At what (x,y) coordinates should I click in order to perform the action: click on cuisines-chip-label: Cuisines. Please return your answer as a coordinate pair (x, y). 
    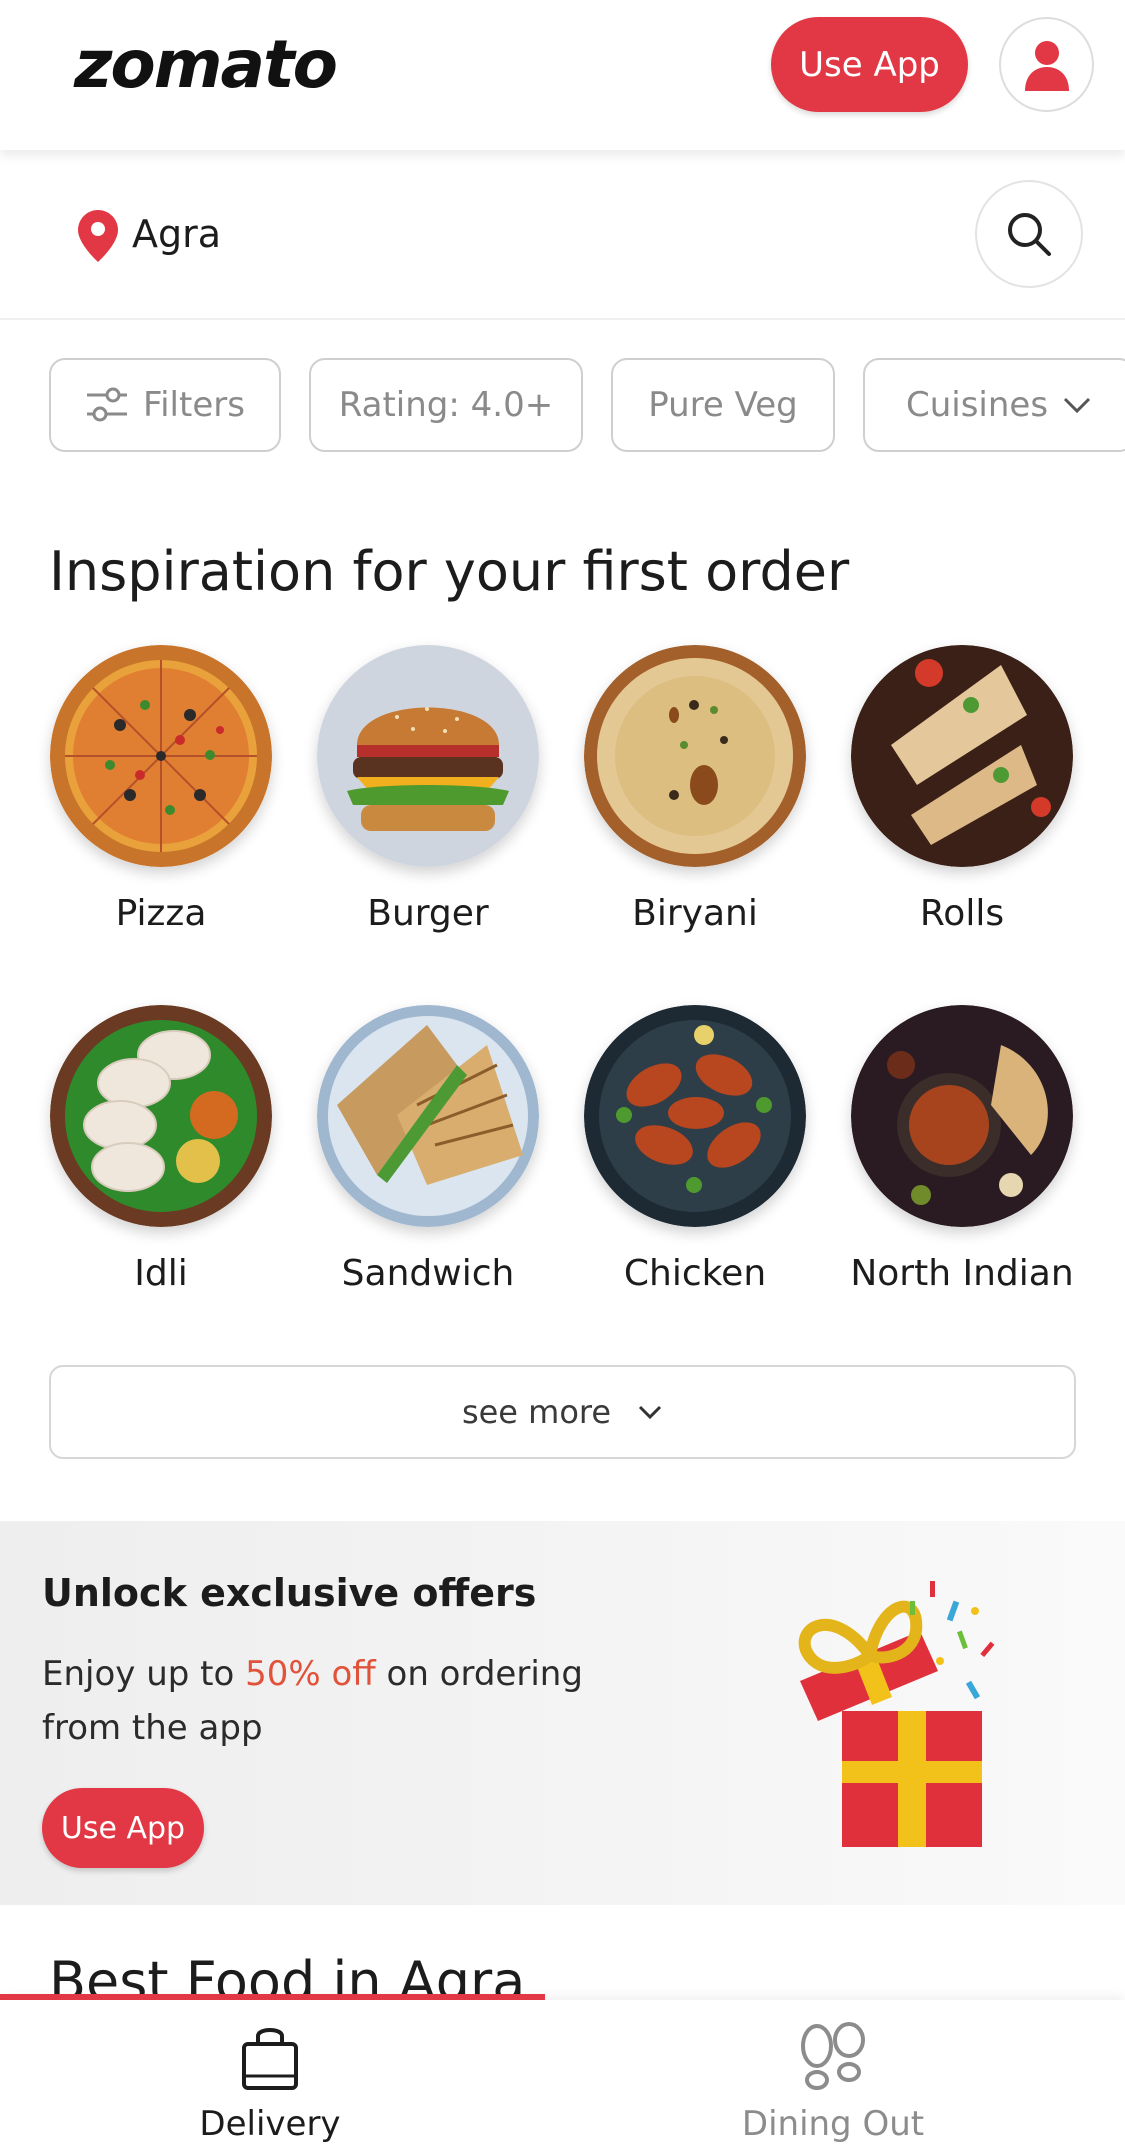
    Looking at the image, I should click on (977, 405).